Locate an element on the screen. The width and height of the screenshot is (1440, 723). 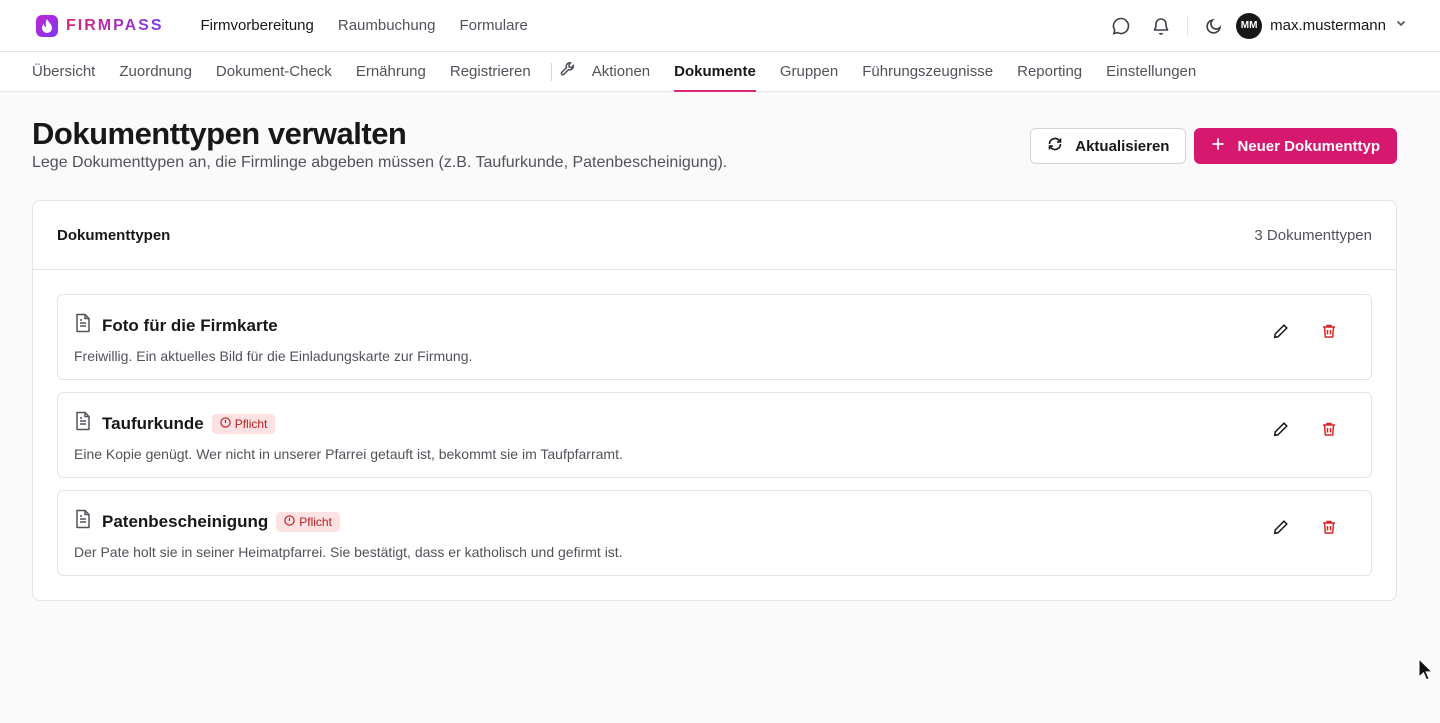
tools-group is located at coordinates (563, 71).